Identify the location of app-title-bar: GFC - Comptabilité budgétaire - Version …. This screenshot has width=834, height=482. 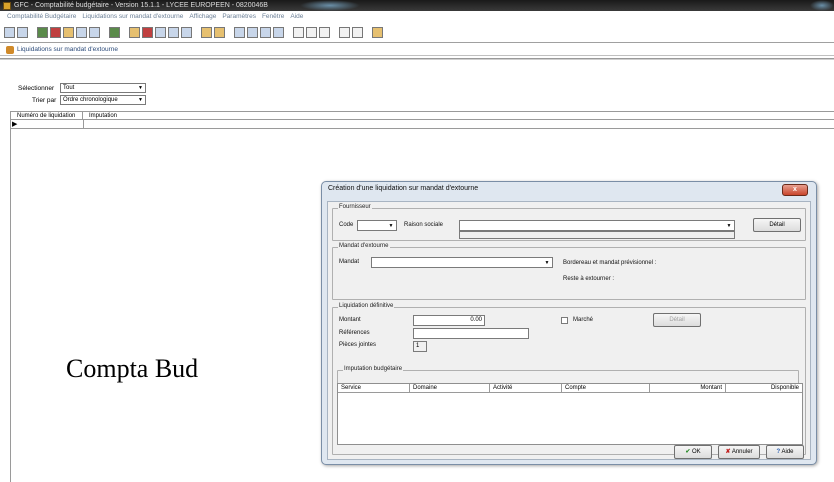
(417, 5).